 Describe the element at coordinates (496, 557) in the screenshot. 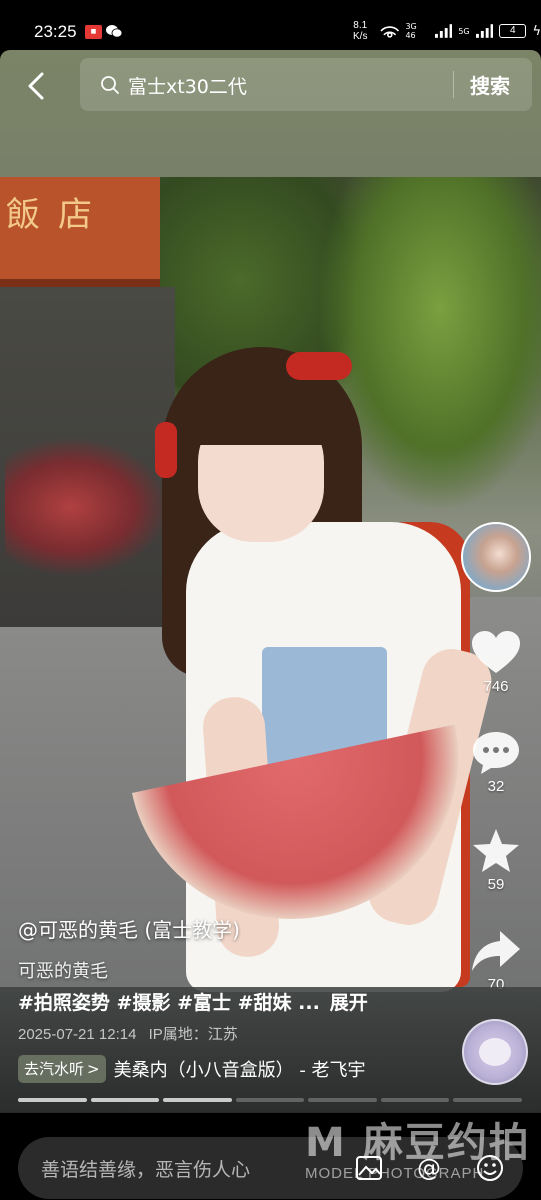

I see `author-avatar` at that location.